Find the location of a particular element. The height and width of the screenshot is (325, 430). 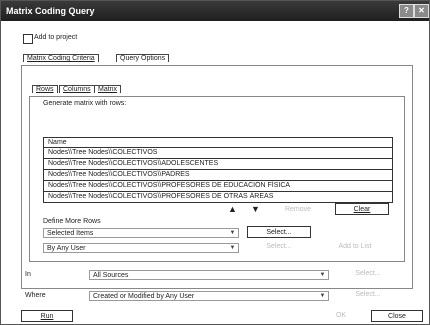

dropdown-value: All Sources is located at coordinates (111, 275).